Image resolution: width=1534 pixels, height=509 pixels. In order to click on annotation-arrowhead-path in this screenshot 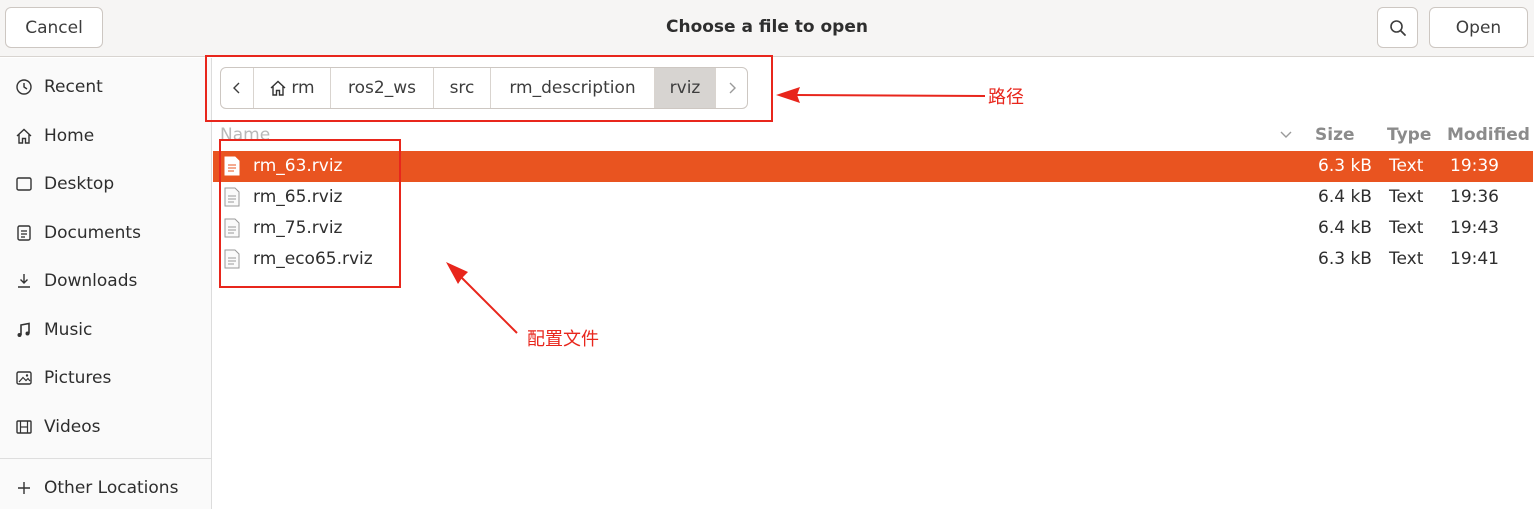, I will do `click(788, 95)`.